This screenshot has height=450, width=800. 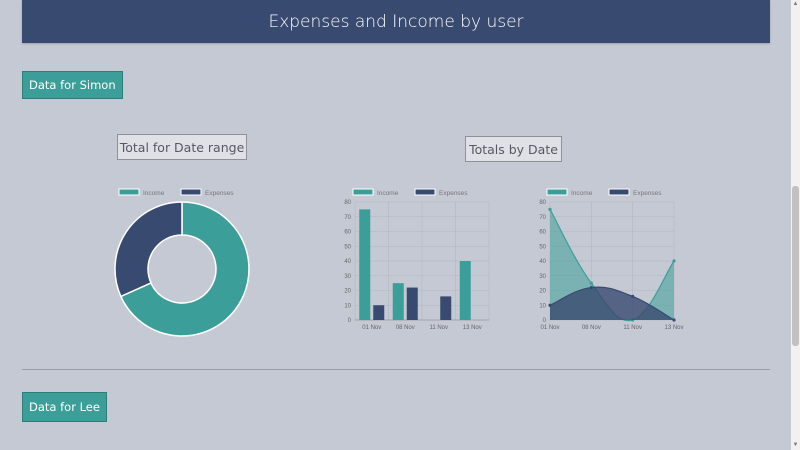 I want to click on page-header: Expenses and Income by user, so click(x=396, y=21).